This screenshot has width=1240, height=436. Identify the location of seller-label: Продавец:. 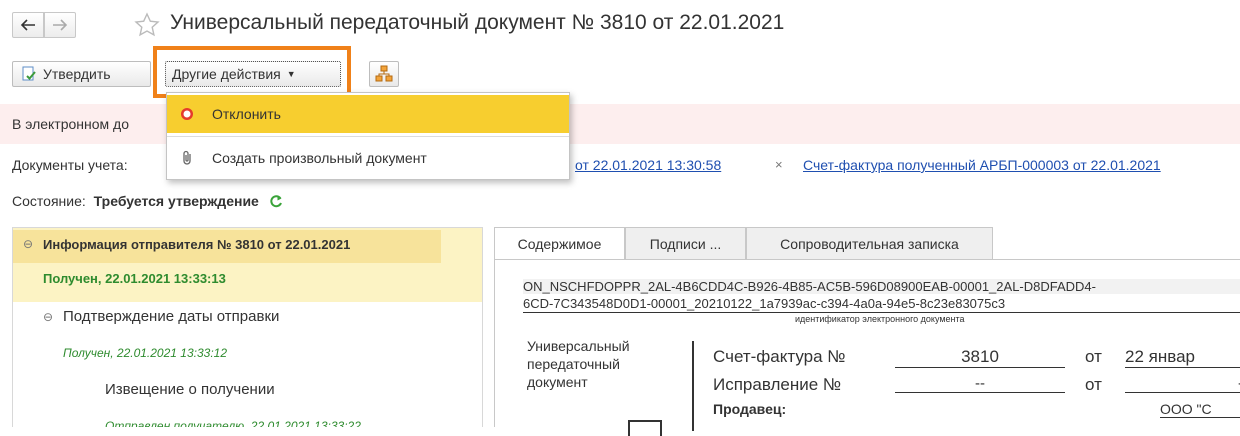
(750, 409).